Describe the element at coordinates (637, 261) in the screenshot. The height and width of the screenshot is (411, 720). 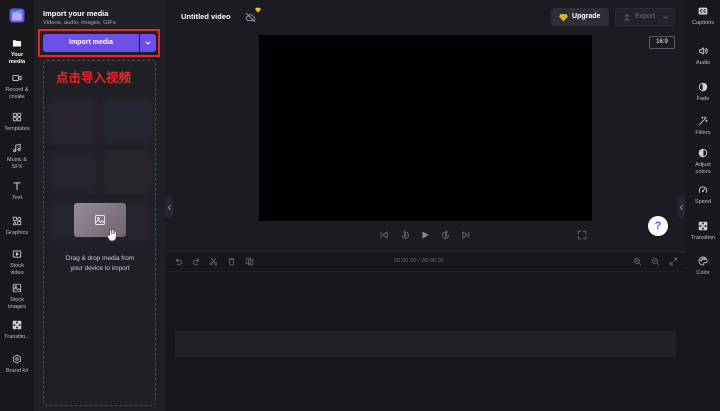
I see `zoom-in-icon` at that location.